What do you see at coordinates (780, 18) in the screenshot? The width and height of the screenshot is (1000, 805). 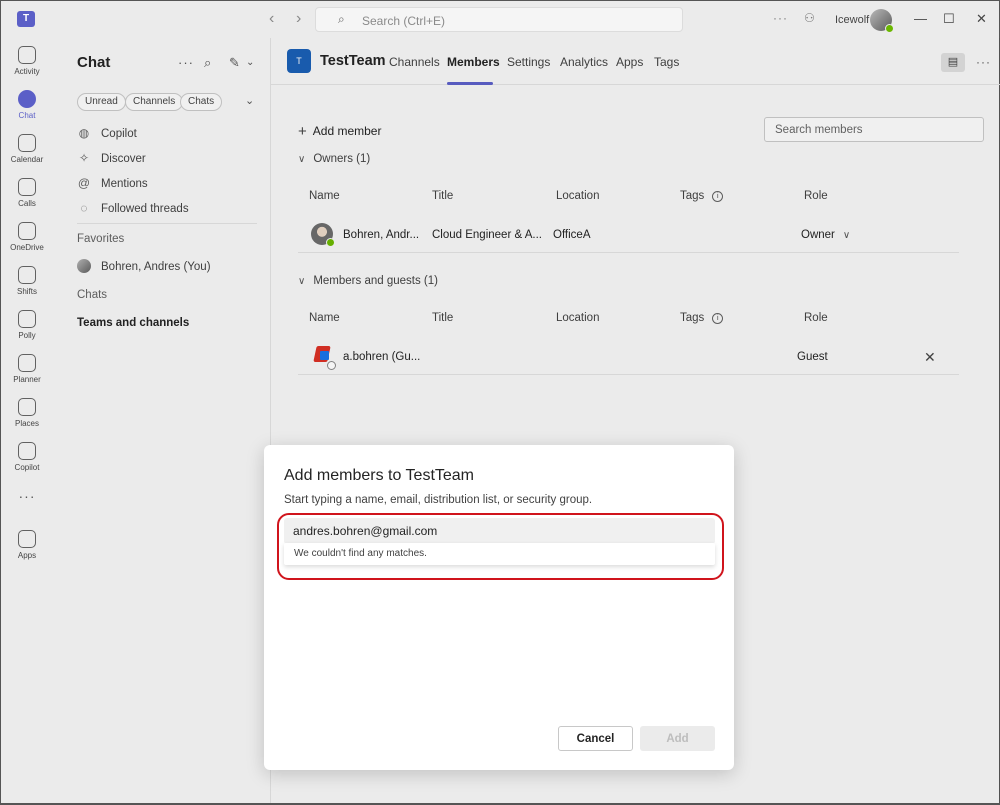 I see `more-options-icon: ···` at bounding box center [780, 18].